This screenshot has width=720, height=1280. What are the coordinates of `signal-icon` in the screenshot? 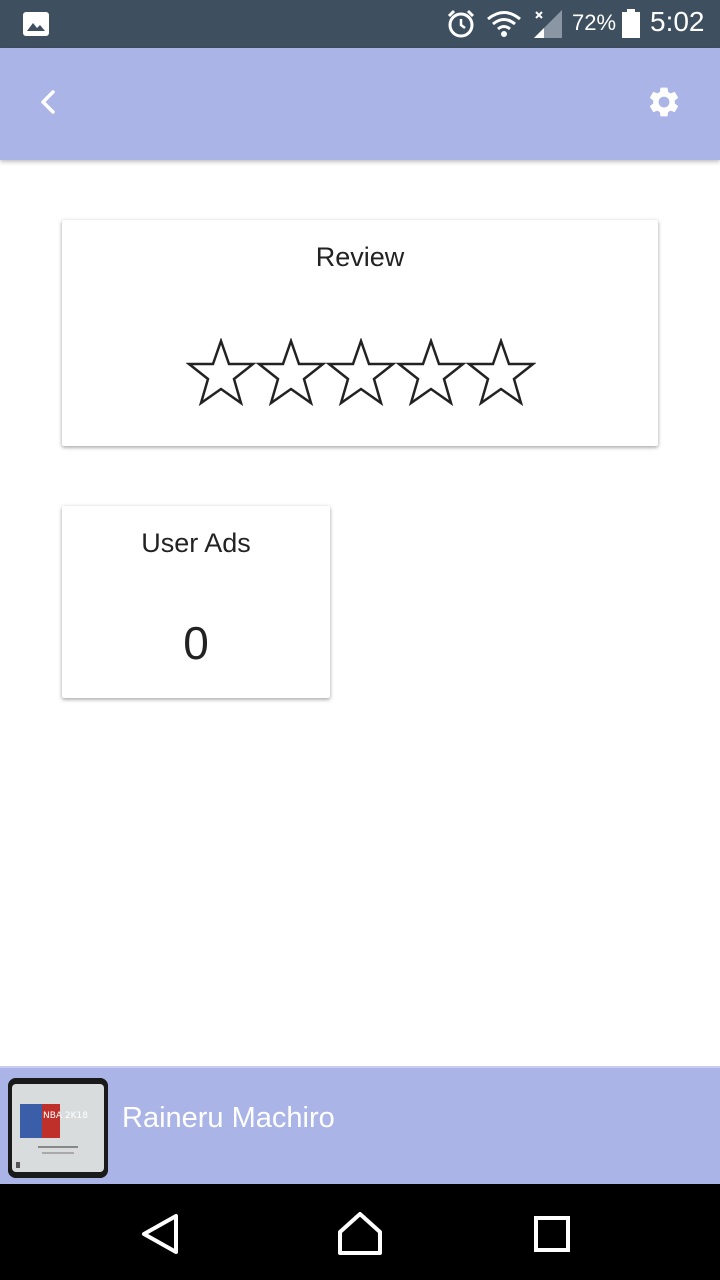 It's located at (548, 27).